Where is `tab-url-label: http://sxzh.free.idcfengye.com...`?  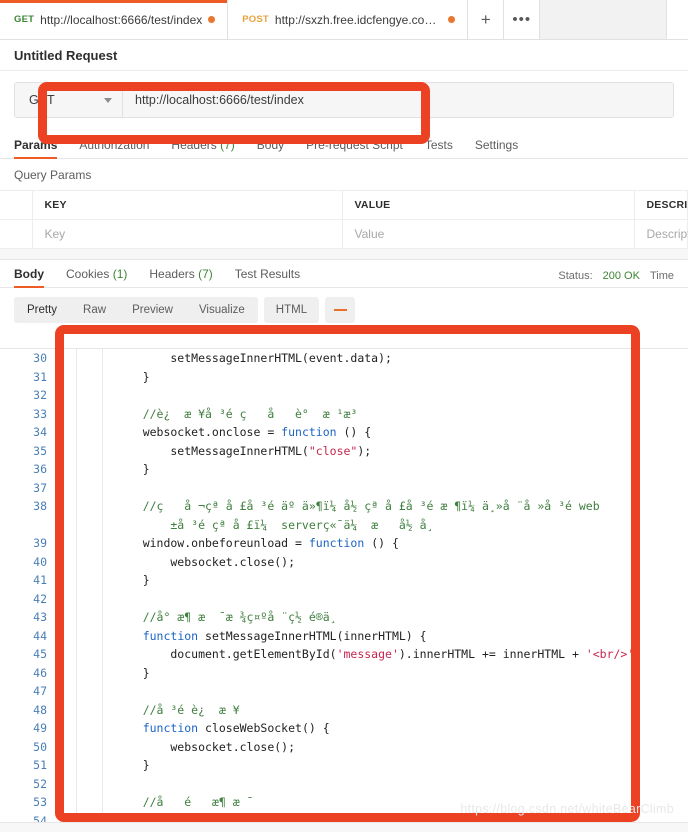
tab-url-label: http://sxzh.free.idcfengye.com... is located at coordinates (358, 19).